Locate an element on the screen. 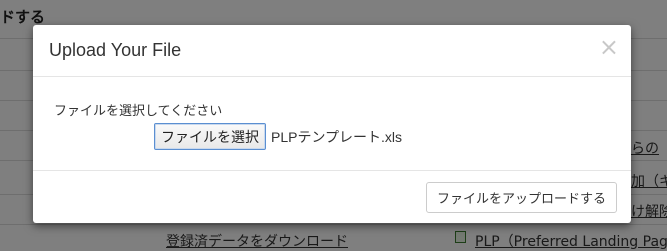 The width and height of the screenshot is (667, 251). selected-file-name: PLPテンプレート.xls is located at coordinates (337, 136).